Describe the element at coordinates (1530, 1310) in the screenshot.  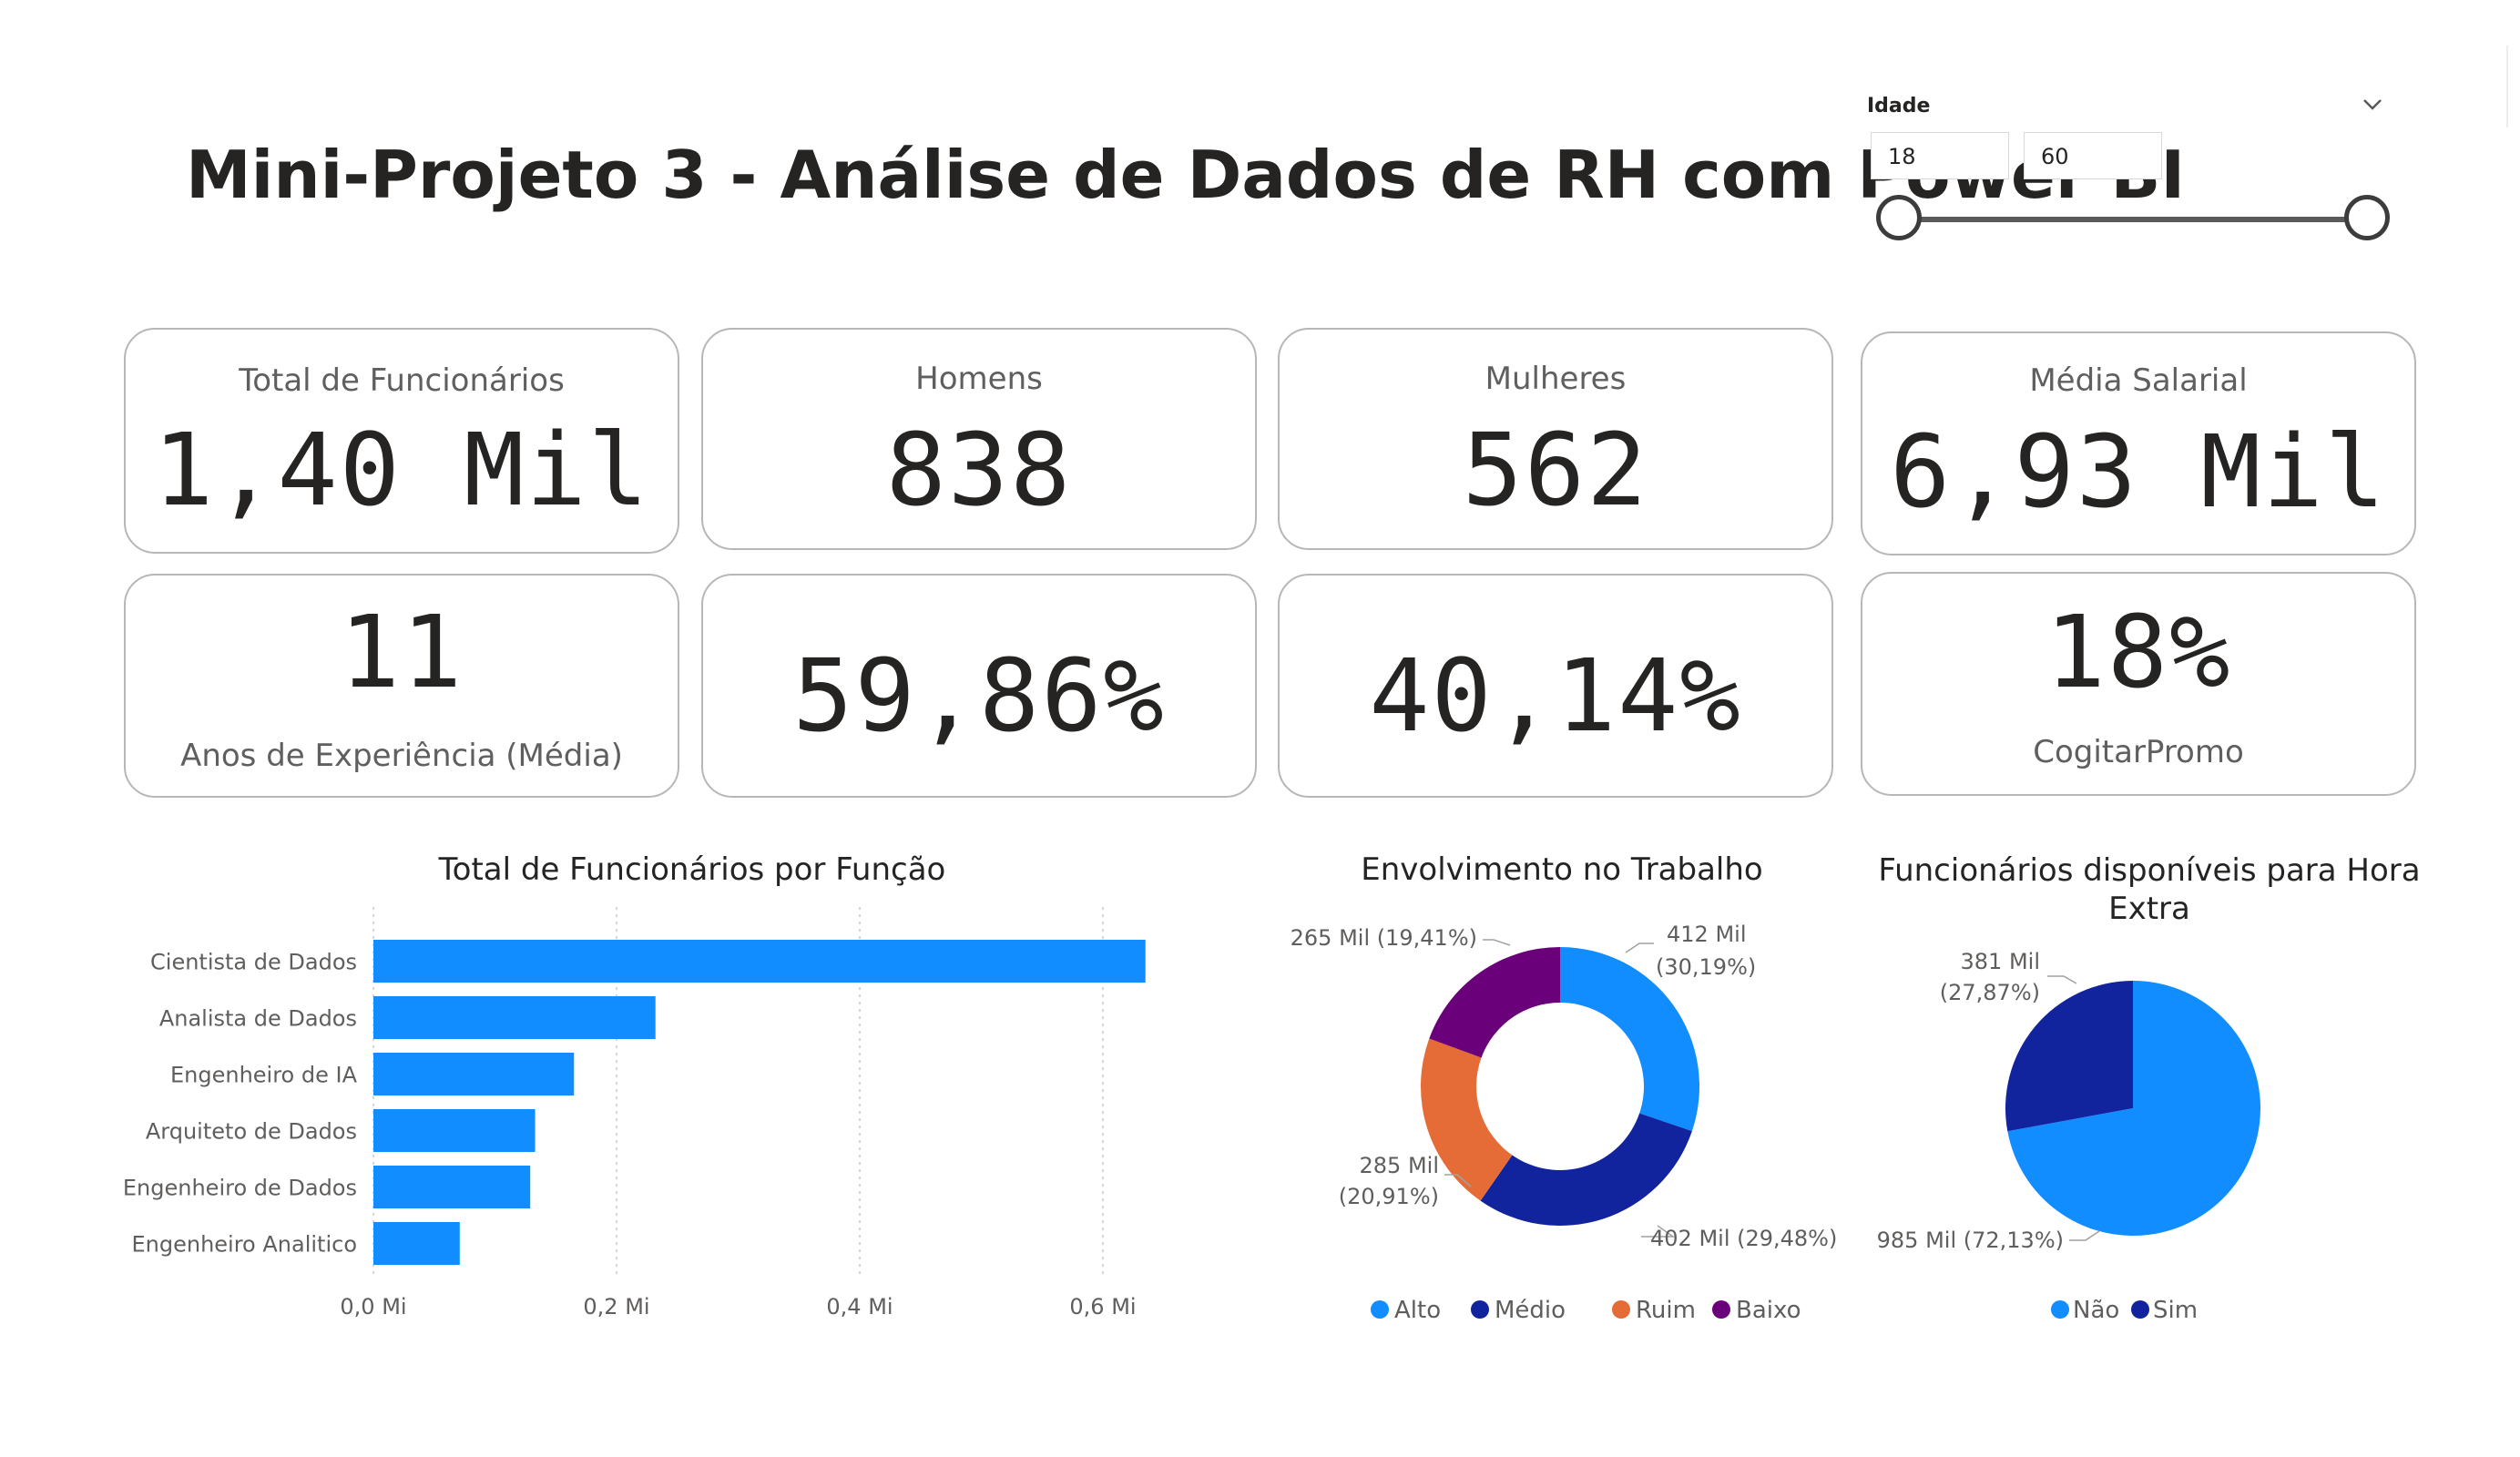
I see `legend-label: Médio` at that location.